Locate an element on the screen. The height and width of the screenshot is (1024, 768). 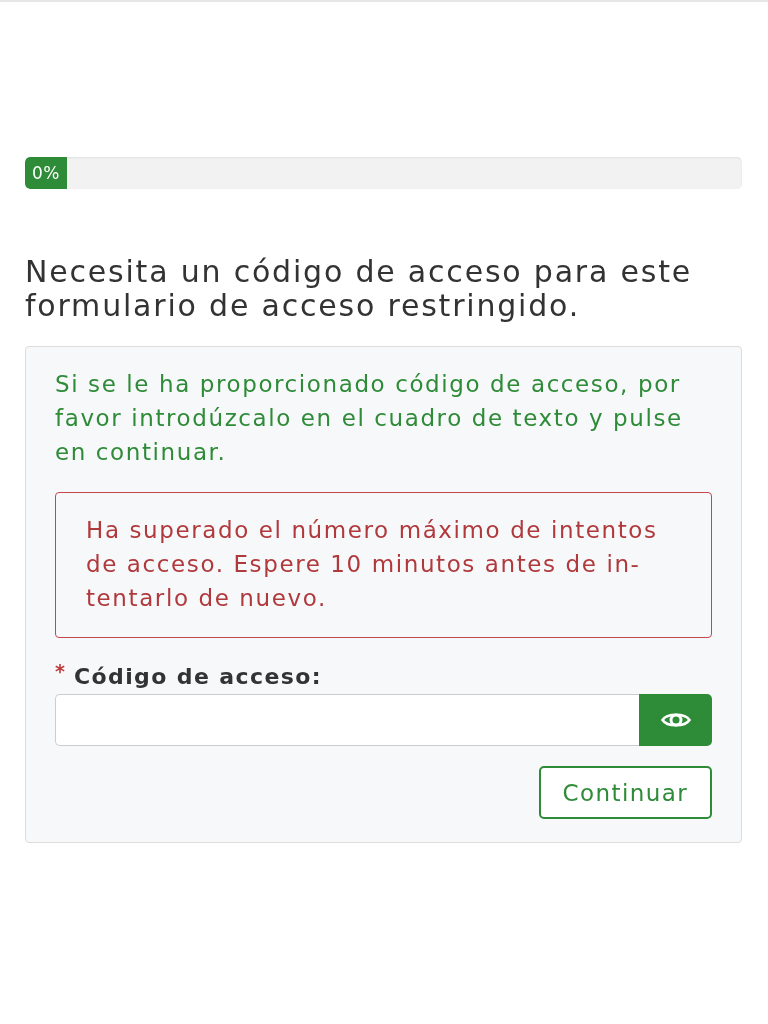
field-label: Código de acceso: is located at coordinates (197, 677).